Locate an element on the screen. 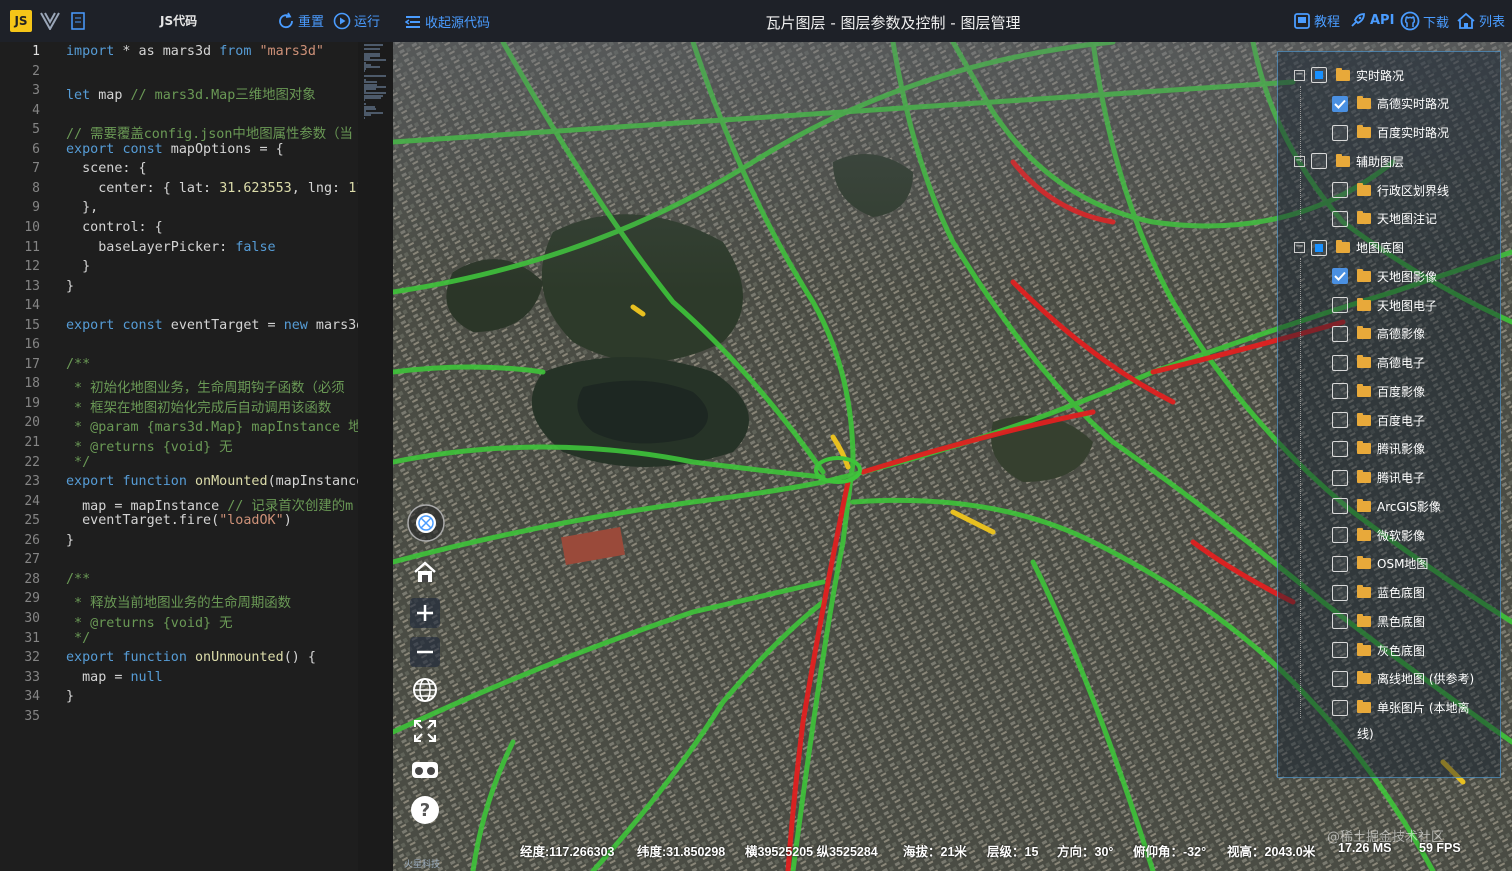  code-line: 24 map = mapInstance // 记录首次创建的m is located at coordinates (179, 504).